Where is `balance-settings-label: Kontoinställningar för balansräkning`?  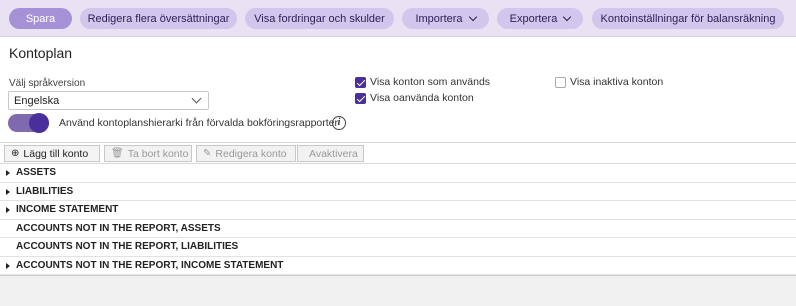 balance-settings-label: Kontoinställningar för balansräkning is located at coordinates (688, 18).